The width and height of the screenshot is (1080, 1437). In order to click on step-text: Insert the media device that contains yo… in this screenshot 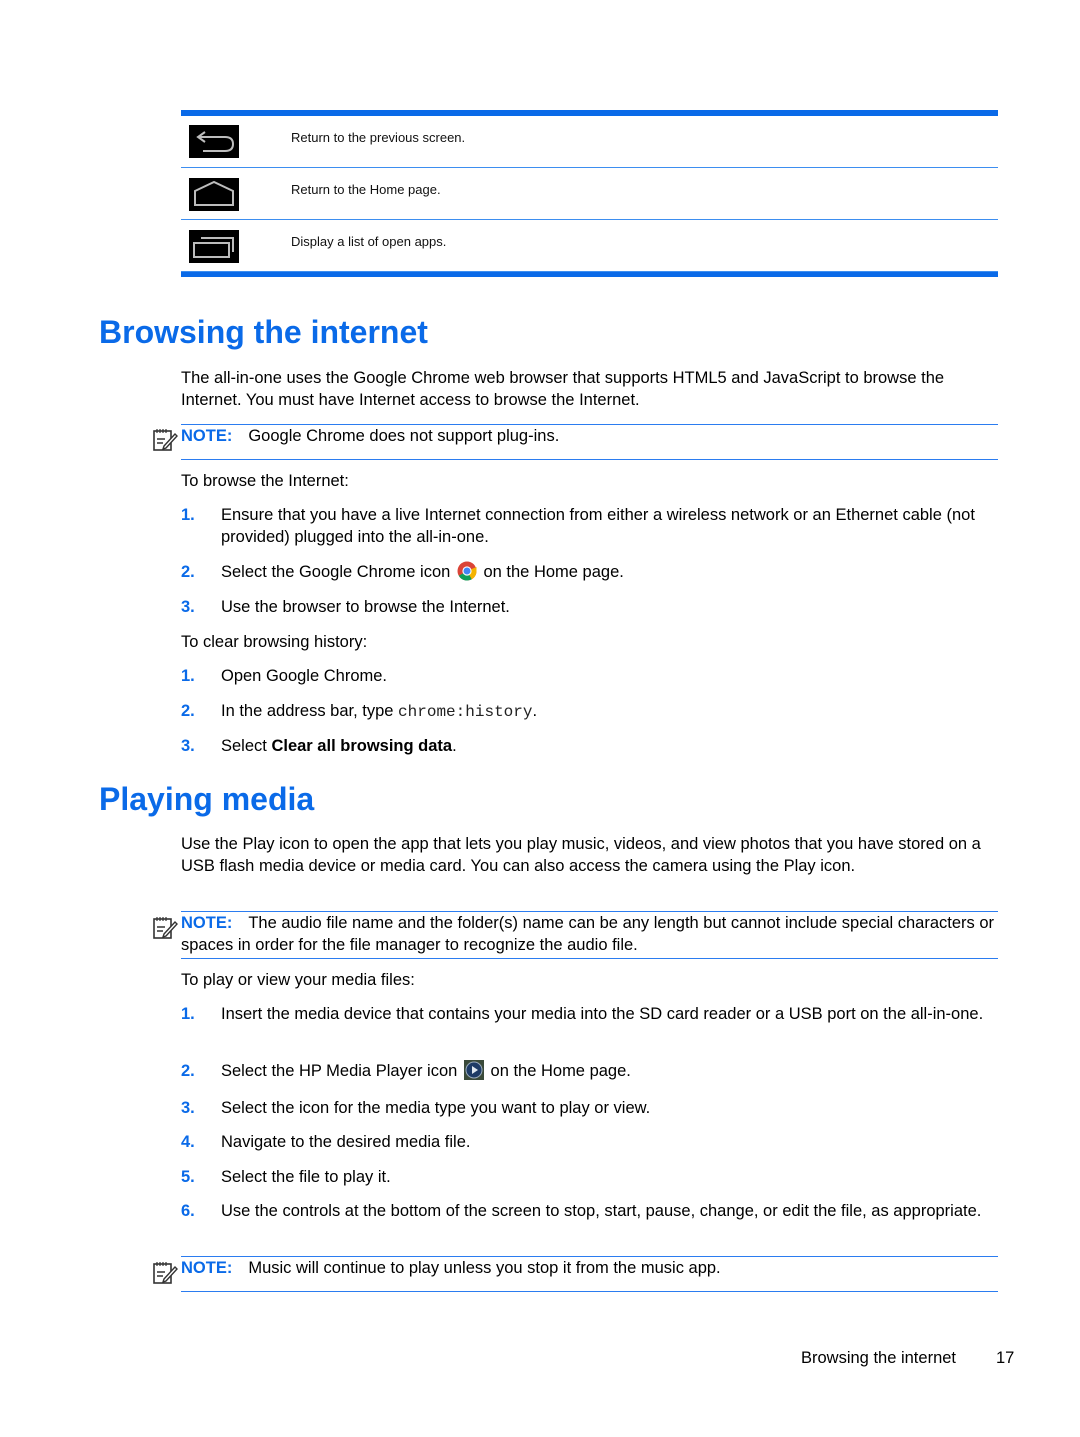, I will do `click(602, 1014)`.